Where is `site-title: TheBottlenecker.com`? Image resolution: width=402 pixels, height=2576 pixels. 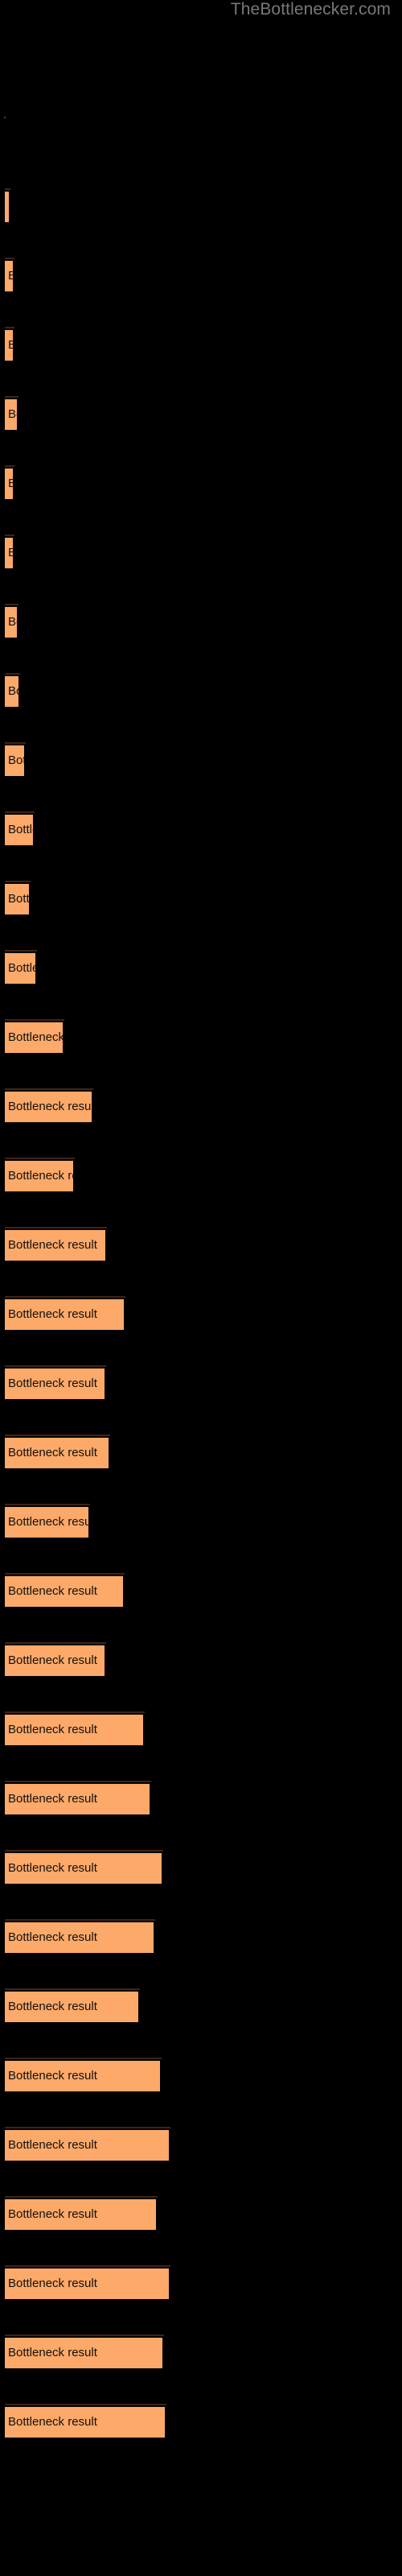
site-title: TheBottlenecker.com is located at coordinates (310, 9).